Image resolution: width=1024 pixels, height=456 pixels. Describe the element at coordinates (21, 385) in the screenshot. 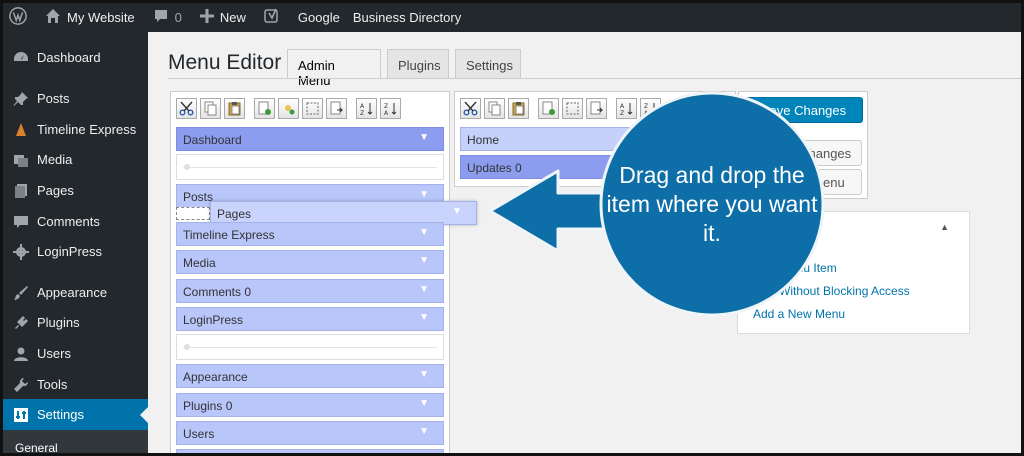

I see `wrench-icon` at that location.